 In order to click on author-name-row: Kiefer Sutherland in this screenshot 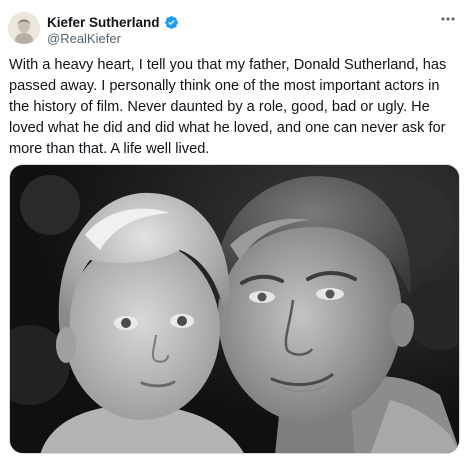, I will do `click(113, 22)`.